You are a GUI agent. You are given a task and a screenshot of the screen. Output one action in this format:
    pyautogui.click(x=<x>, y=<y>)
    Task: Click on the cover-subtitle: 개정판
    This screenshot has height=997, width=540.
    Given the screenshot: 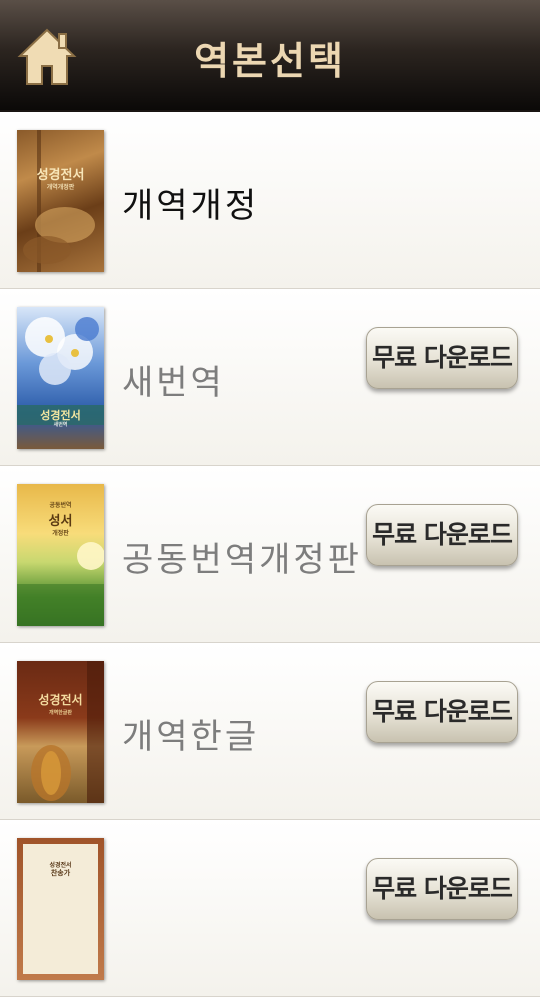 What is the action you would take?
    pyautogui.click(x=60, y=533)
    